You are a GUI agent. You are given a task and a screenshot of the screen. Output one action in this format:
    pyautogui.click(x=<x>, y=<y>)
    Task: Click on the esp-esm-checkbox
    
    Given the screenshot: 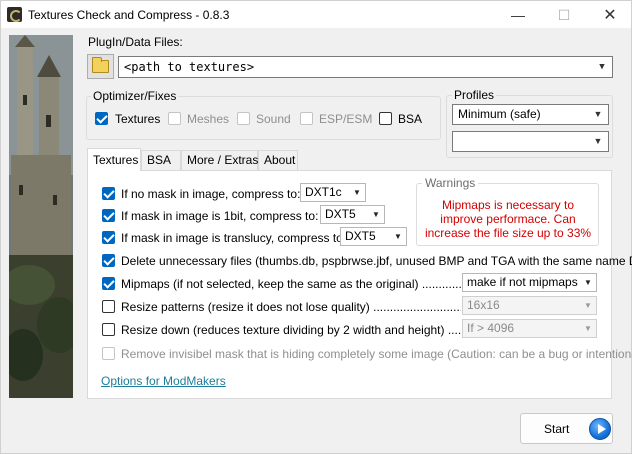 What is the action you would take?
    pyautogui.click(x=306, y=118)
    